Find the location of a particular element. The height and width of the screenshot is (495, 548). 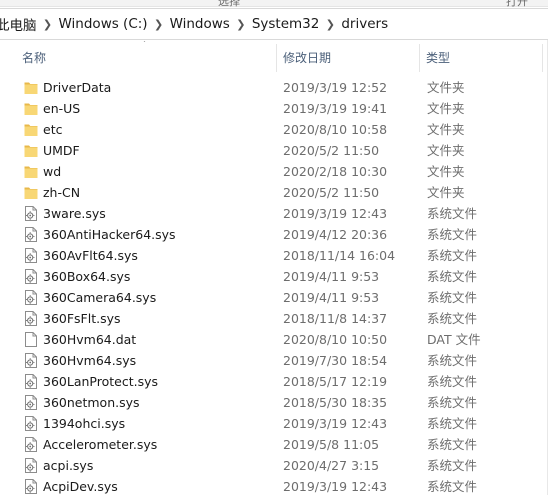

file-modified-date: 2020/5/2 11:50 is located at coordinates (331, 150).